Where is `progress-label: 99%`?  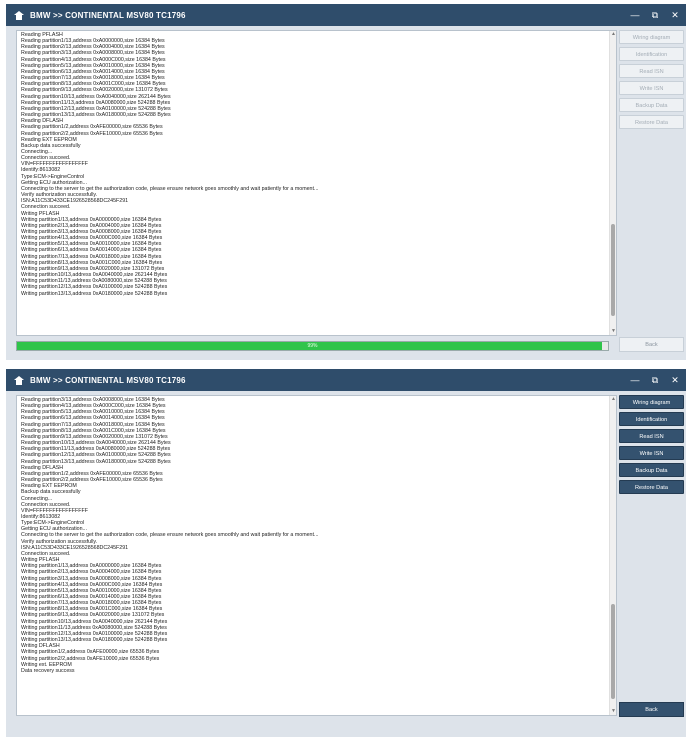 progress-label: 99% is located at coordinates (312, 346).